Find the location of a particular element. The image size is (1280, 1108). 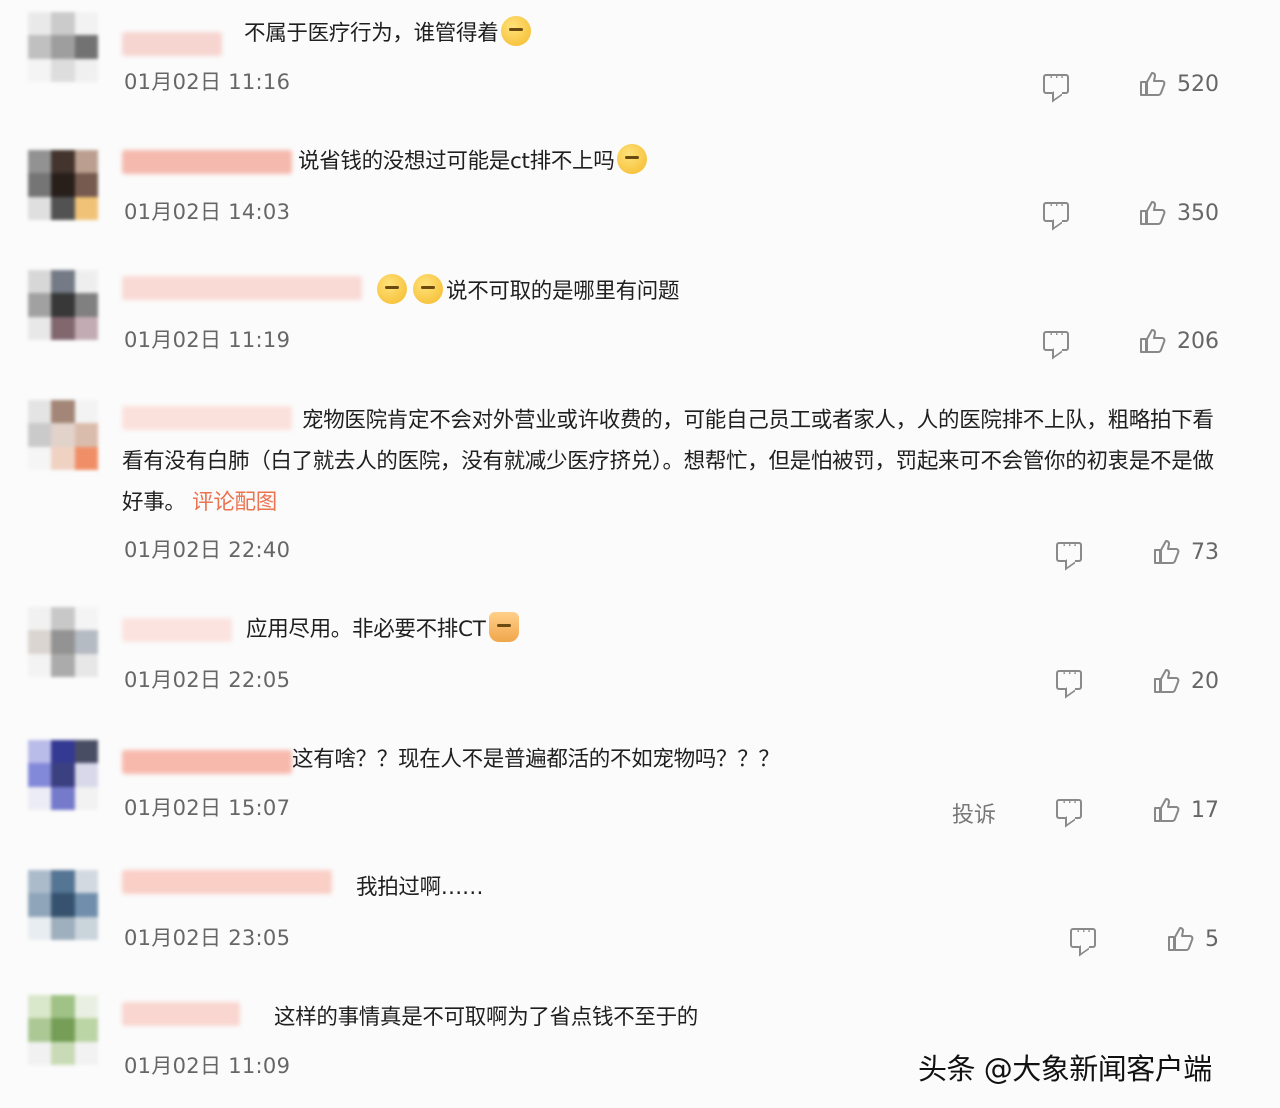

comment-time: 01月02日 22:05 is located at coordinates (207, 680).